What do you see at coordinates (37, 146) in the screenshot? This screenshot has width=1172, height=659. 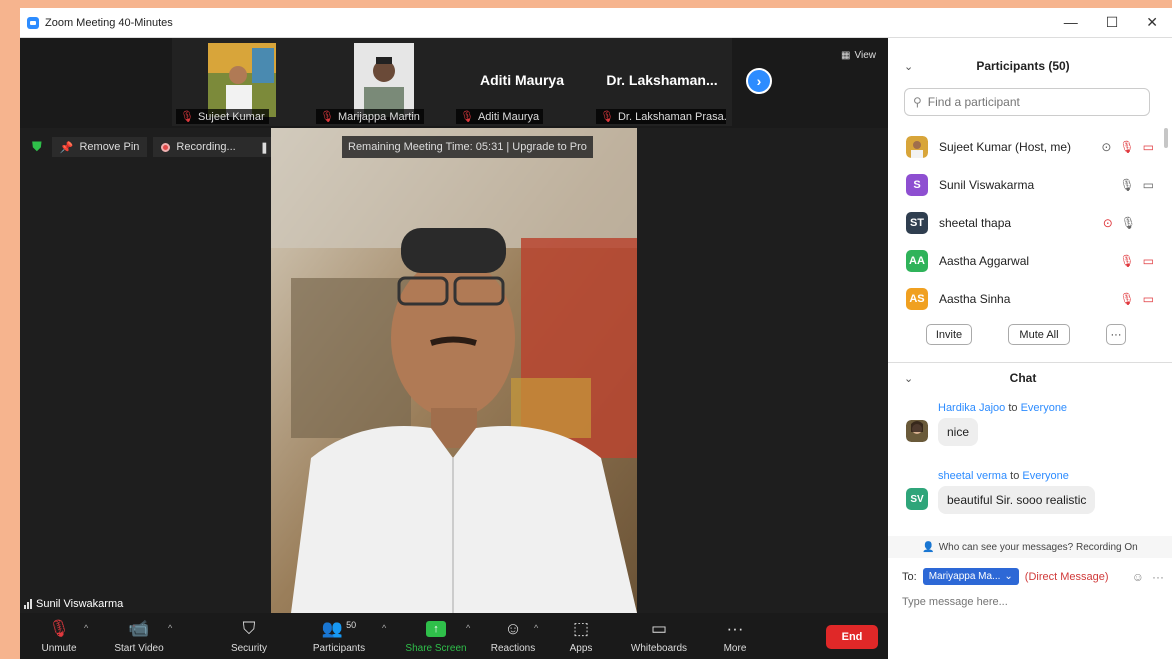 I see `shield-check-icon: ⛊` at bounding box center [37, 146].